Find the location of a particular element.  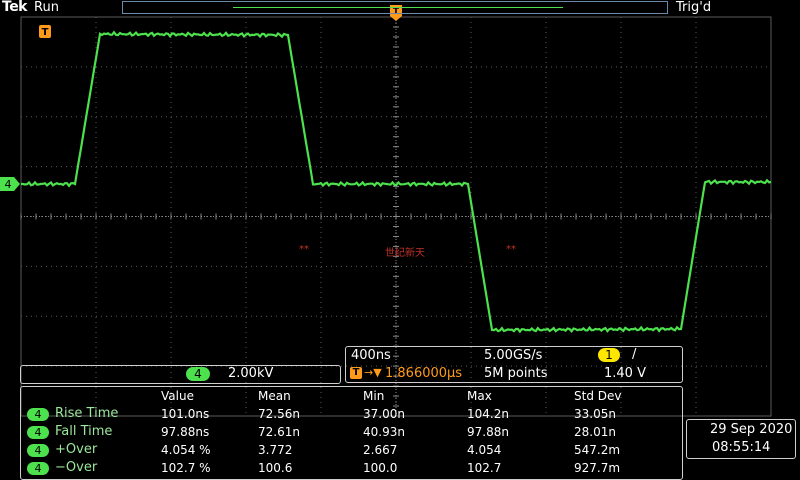

meas-row-mean: 100.6 is located at coordinates (275, 468).